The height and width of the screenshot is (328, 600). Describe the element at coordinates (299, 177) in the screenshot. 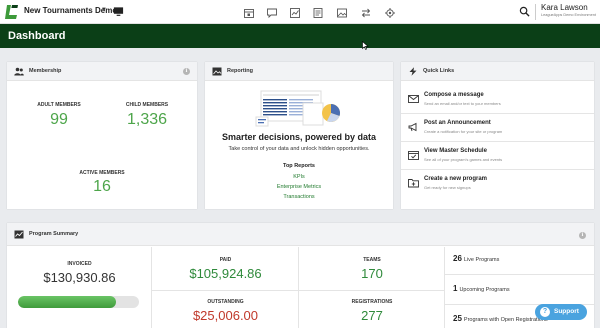

I see `kpis-link: KPIs` at that location.